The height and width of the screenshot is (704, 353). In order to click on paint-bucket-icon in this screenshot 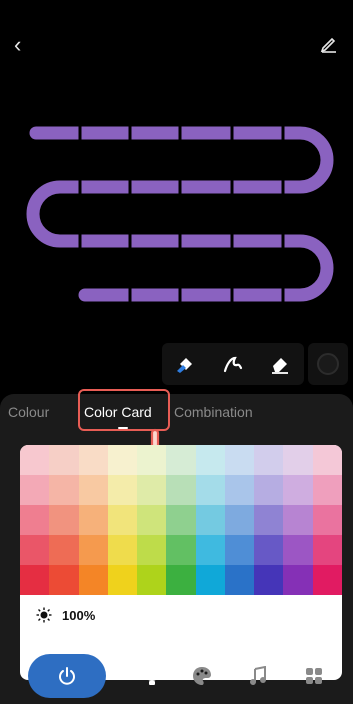, I will do `click(186, 364)`.